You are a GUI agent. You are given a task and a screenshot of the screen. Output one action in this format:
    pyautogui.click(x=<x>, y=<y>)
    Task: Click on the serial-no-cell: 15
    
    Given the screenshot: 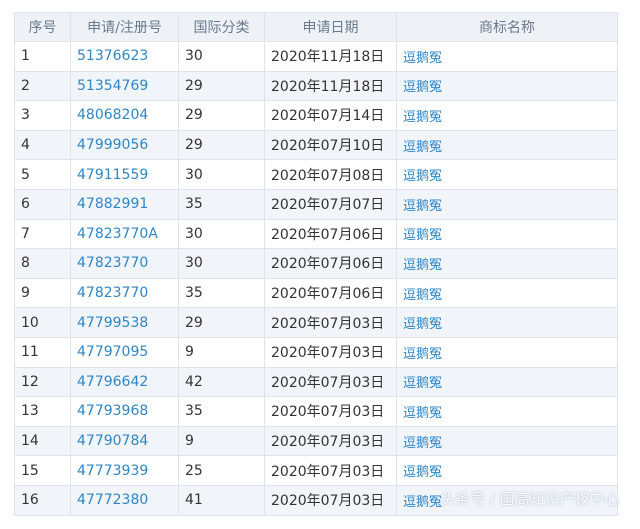 What is the action you would take?
    pyautogui.click(x=42, y=470)
    